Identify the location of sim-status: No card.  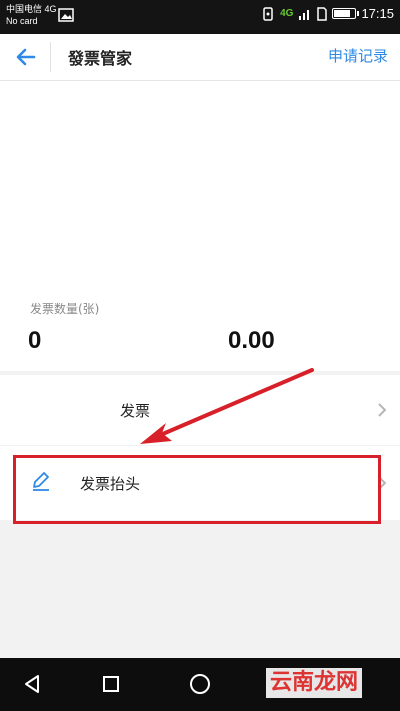
(22, 21).